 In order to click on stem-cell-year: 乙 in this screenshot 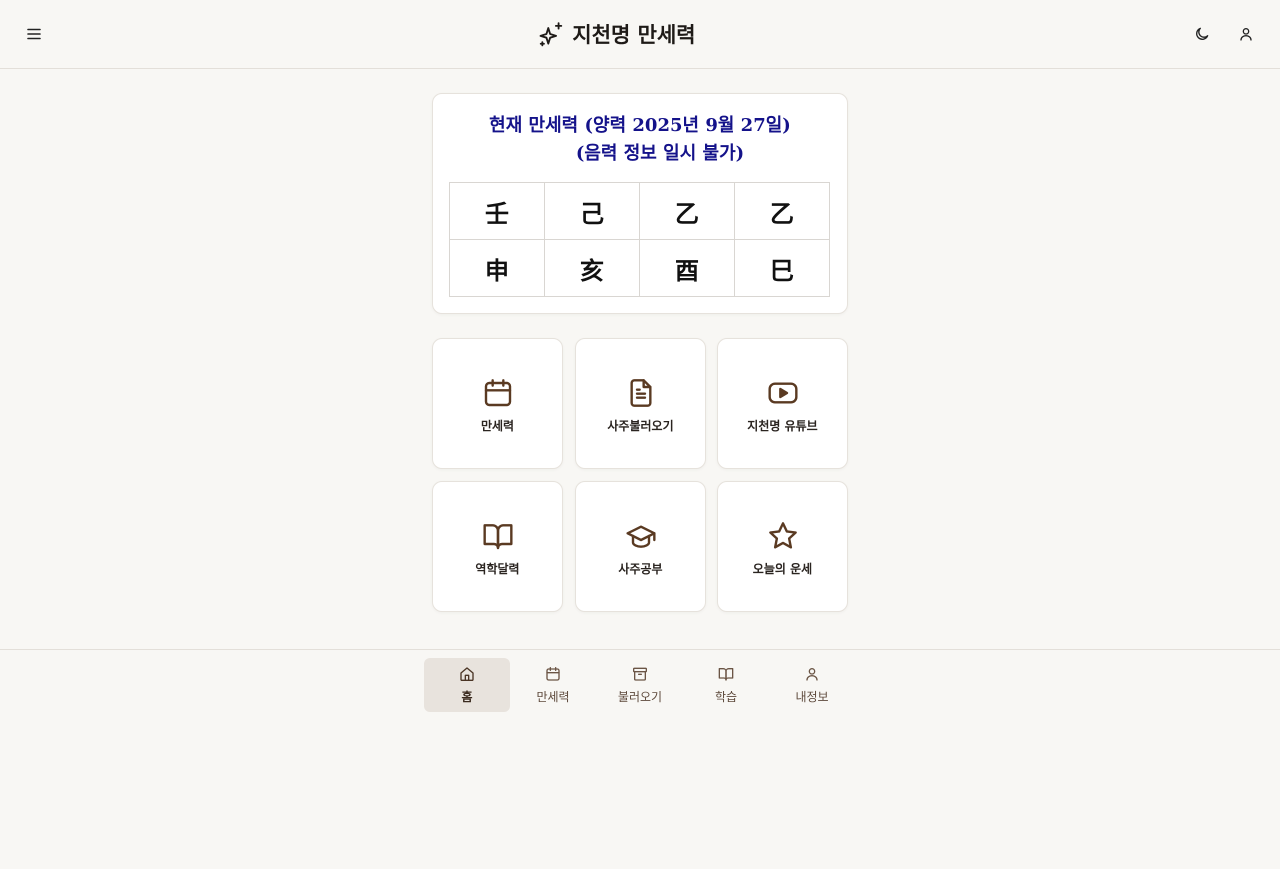, I will do `click(782, 211)`.